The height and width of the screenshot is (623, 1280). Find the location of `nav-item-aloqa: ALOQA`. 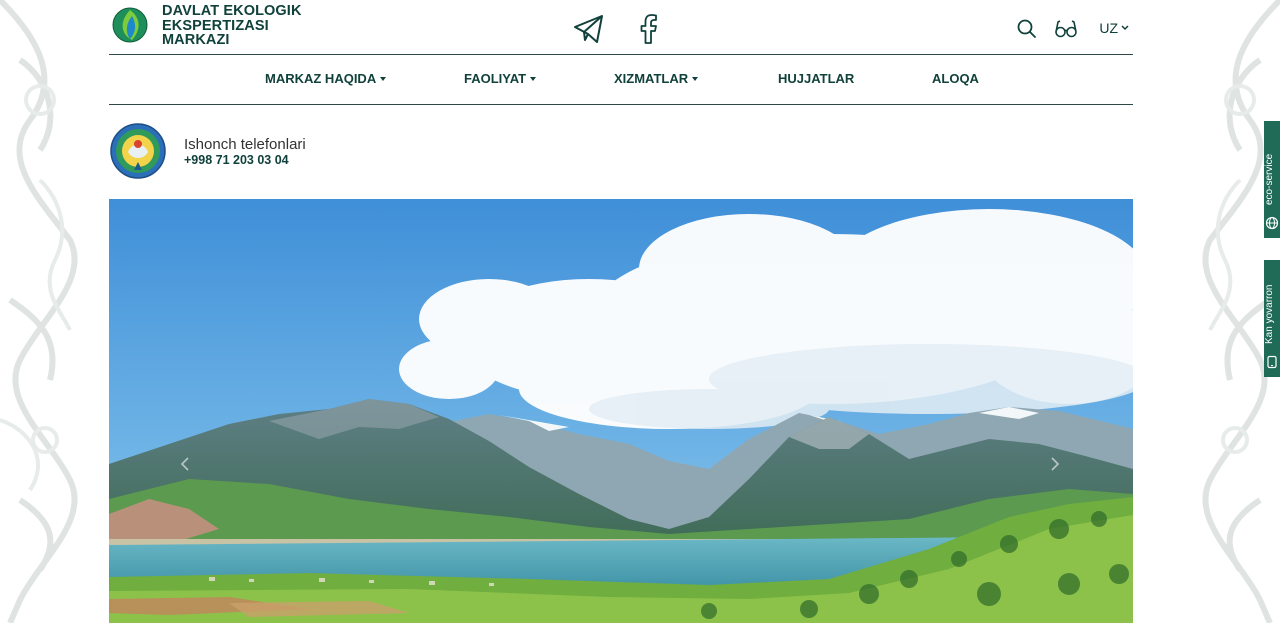

nav-item-aloqa: ALOQA is located at coordinates (955, 78).